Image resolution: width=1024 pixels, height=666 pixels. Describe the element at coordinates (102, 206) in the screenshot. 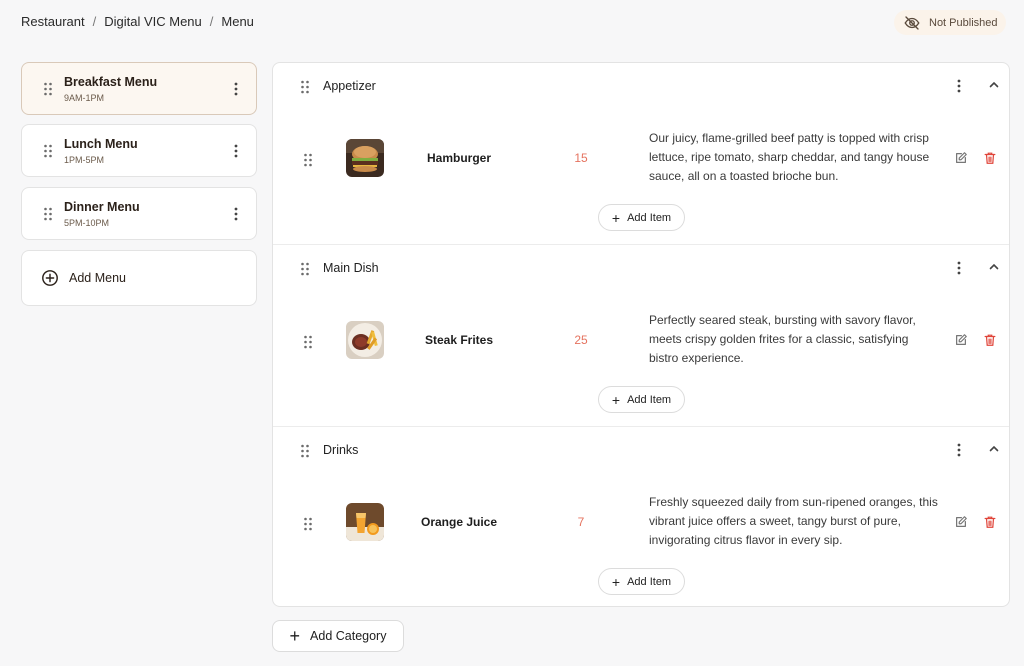

I see `menu-name: Dinner Menu` at that location.